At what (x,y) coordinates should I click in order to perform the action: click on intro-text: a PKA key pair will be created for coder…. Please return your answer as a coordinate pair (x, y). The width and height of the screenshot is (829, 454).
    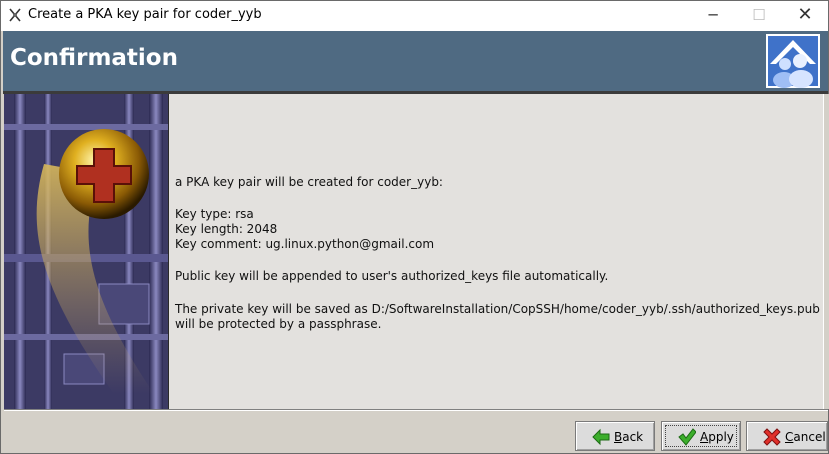
    Looking at the image, I should click on (309, 182).